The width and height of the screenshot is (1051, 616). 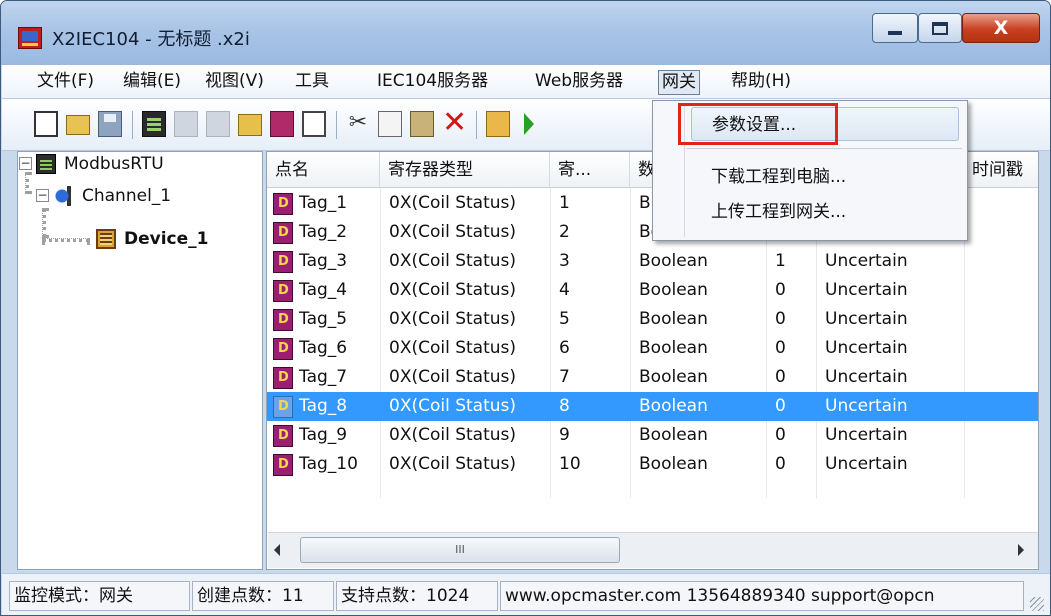 I want to click on cell-data-type: B, so click(x=645, y=203).